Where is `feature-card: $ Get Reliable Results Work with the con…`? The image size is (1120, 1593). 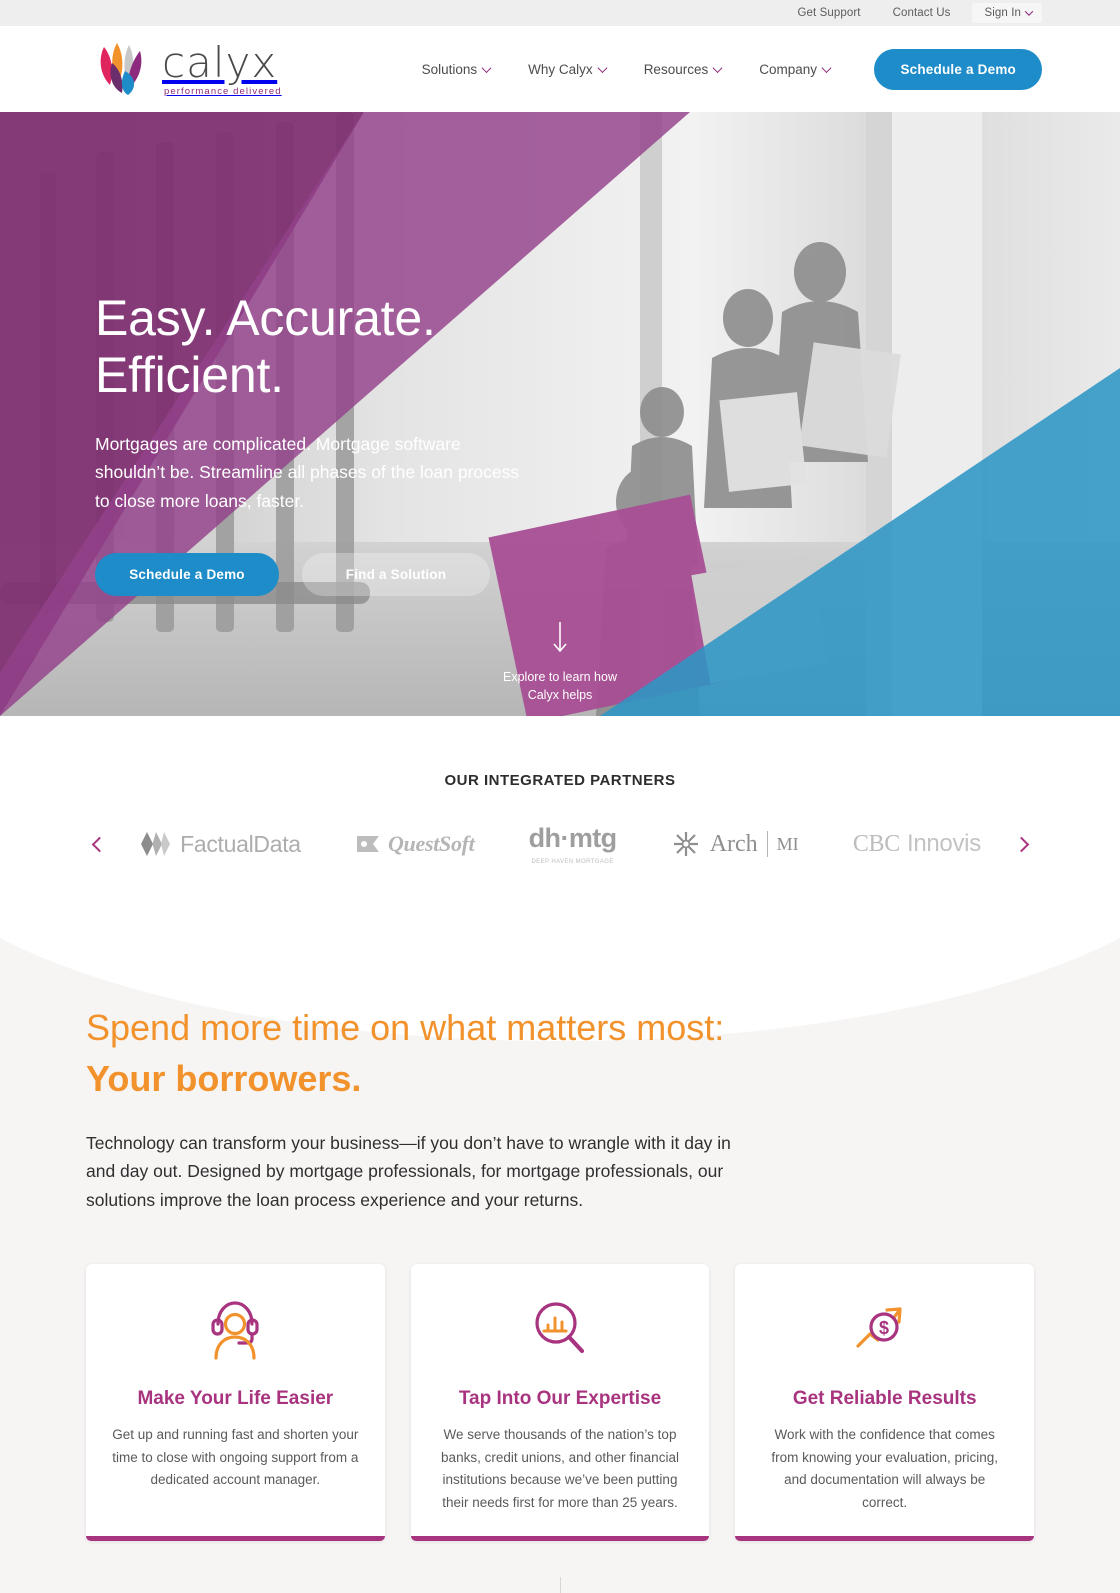
feature-card: $ Get Reliable Results Work with the con… is located at coordinates (885, 1402).